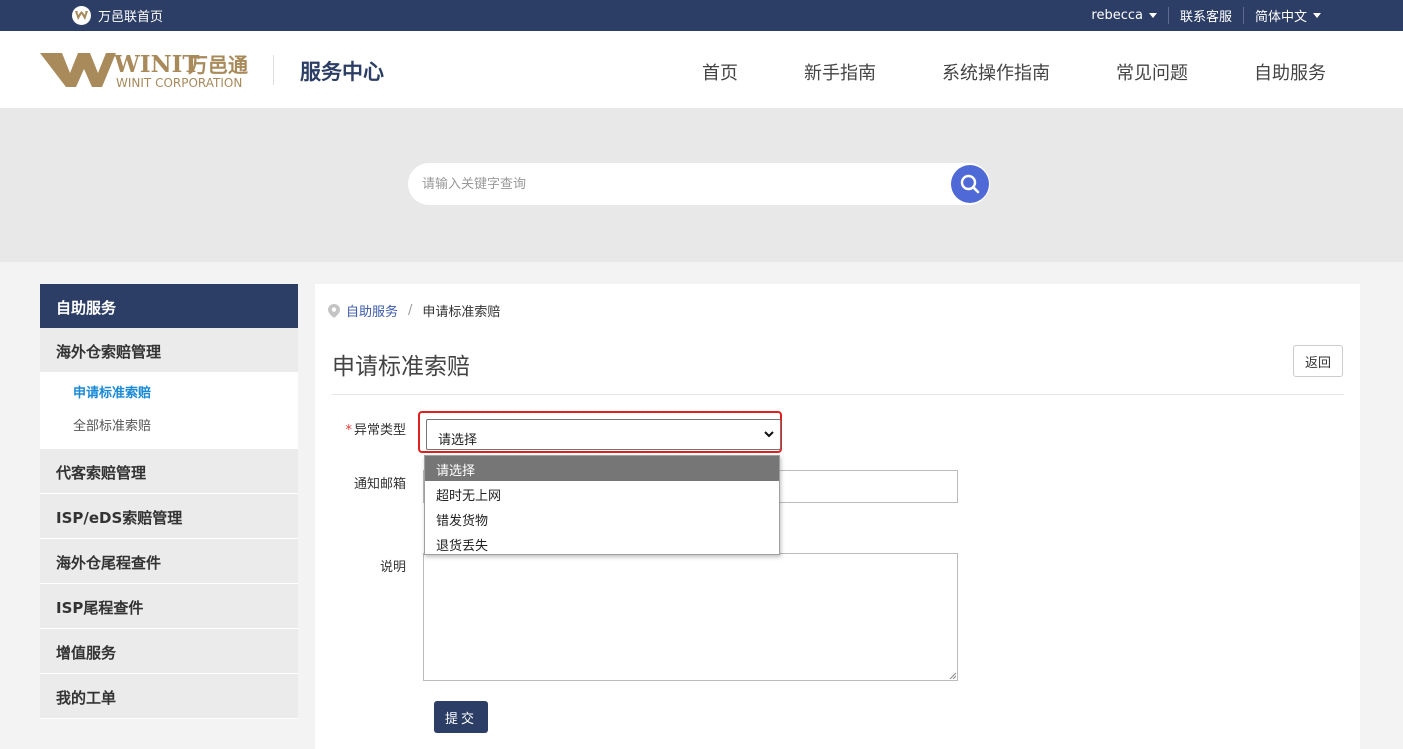  I want to click on breadcrumb-current: 申请标准索赔, so click(461, 312).